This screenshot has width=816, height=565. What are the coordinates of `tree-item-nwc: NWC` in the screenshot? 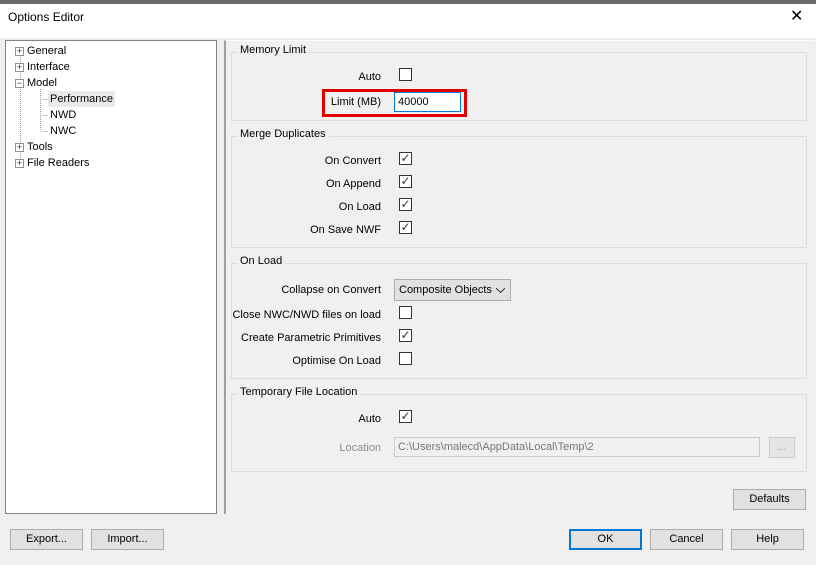 It's located at (63, 131).